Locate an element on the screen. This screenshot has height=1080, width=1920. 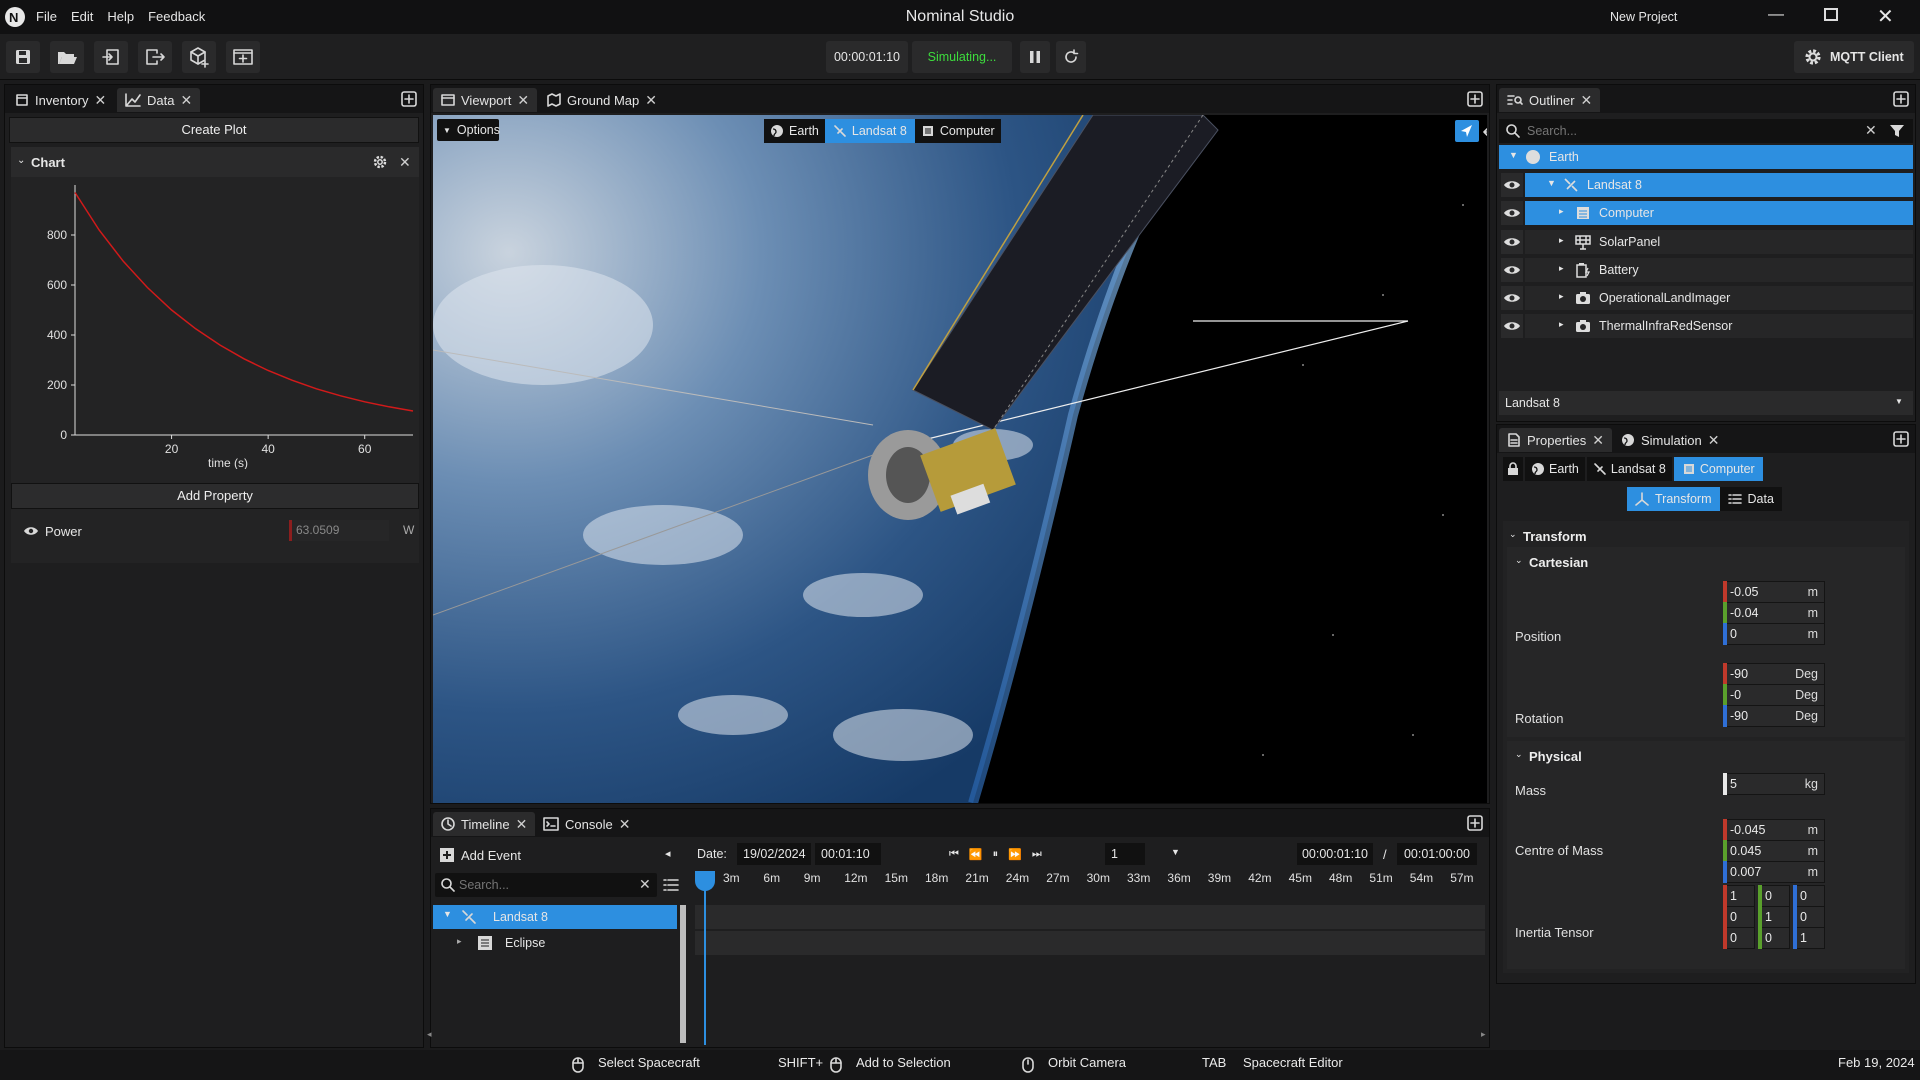
tab-data: Data ✕ is located at coordinates (159, 100).